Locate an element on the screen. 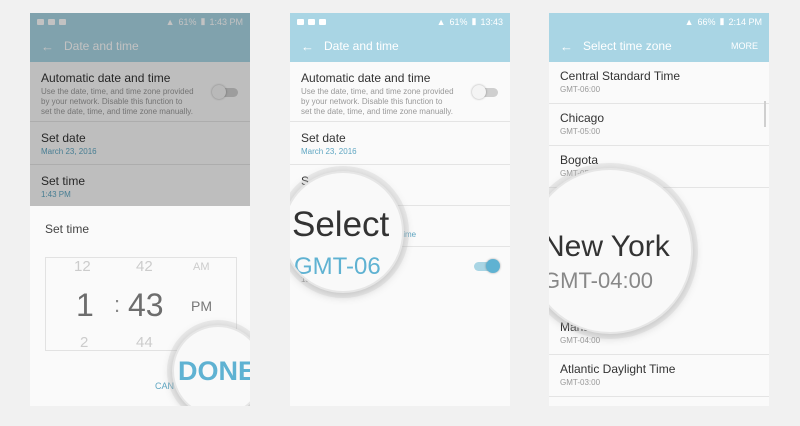  time-zone-item: Central Standard Time GMT-06:00 is located at coordinates (659, 83).